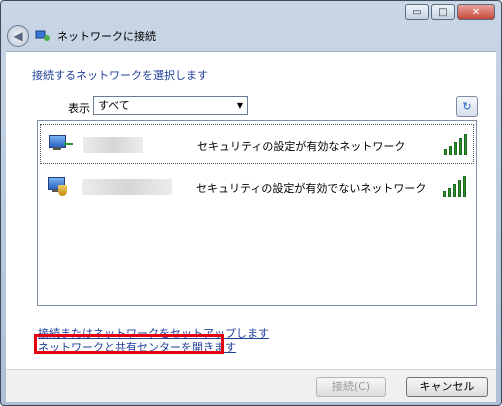  I want to click on window-title: ネットワークに接続, so click(106, 36).